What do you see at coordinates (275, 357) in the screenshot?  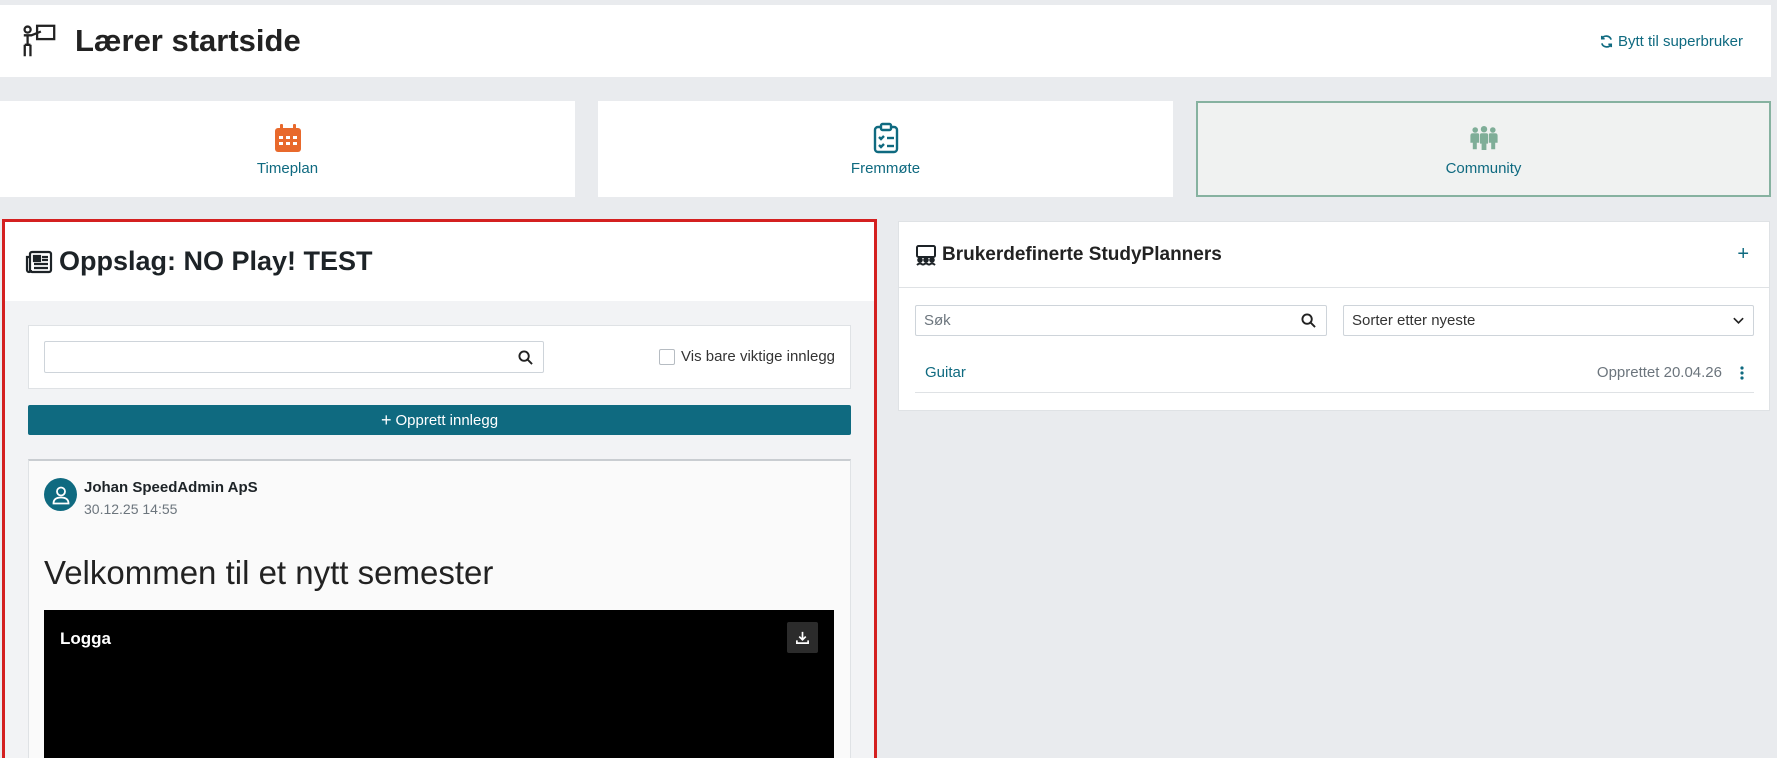 I see `bulletin-search-input` at bounding box center [275, 357].